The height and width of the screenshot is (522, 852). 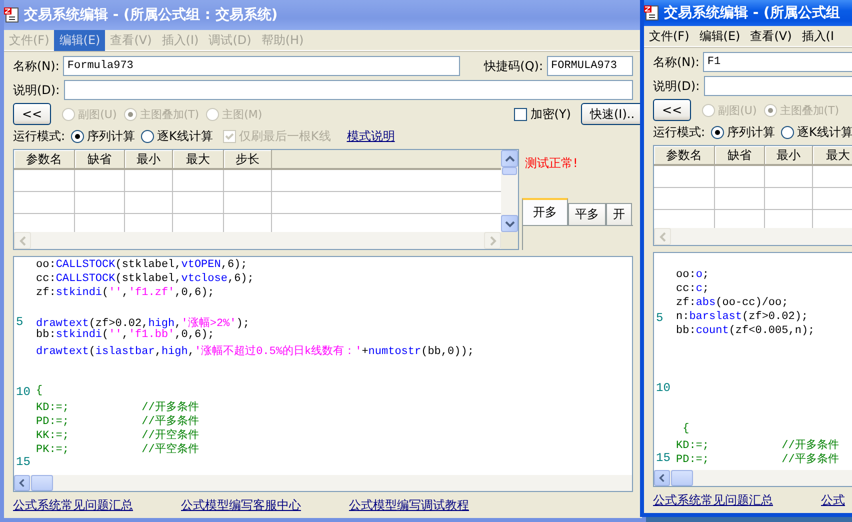 What do you see at coordinates (732, 304) in the screenshot?
I see `code-line: zf:abs(oo-cc)/oo;` at bounding box center [732, 304].